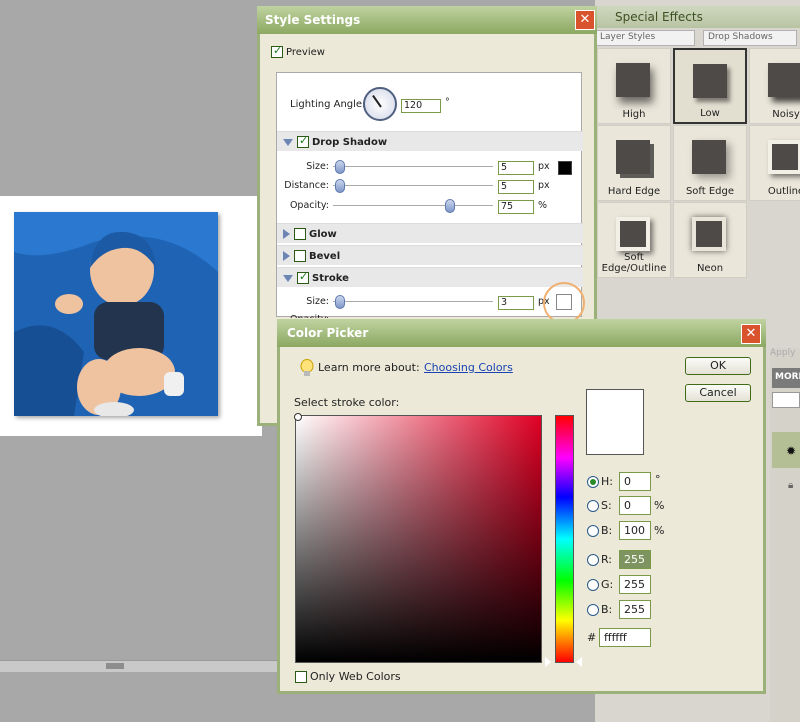  I want to click on ds-color-swatch, so click(565, 168).